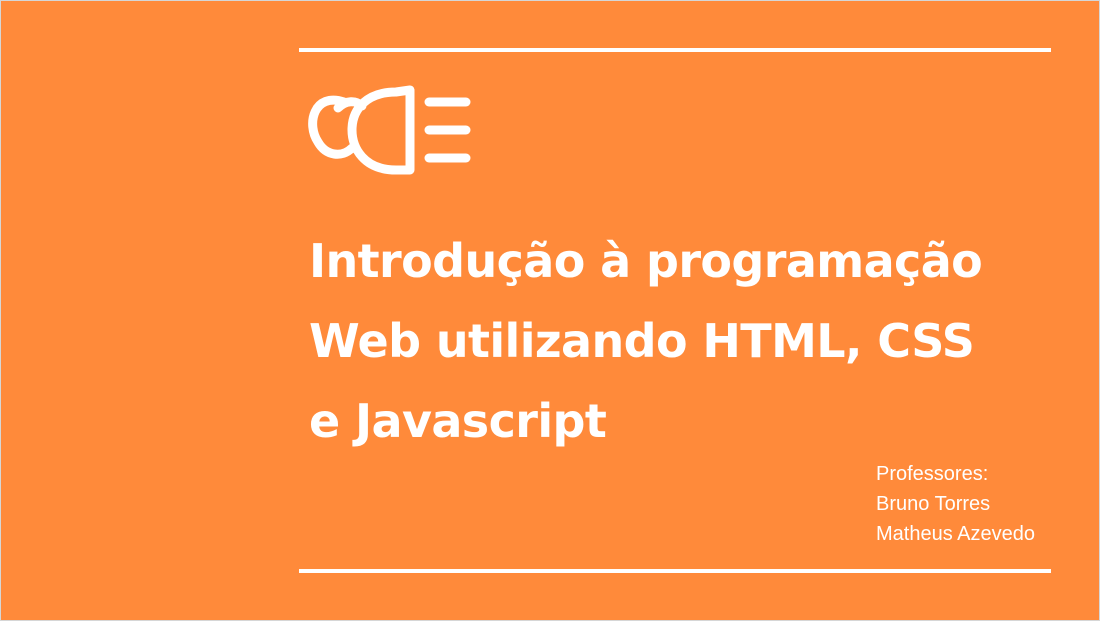 The image size is (1100, 621). I want to click on title-line: Web utilizando HTML, CSS, so click(642, 341).